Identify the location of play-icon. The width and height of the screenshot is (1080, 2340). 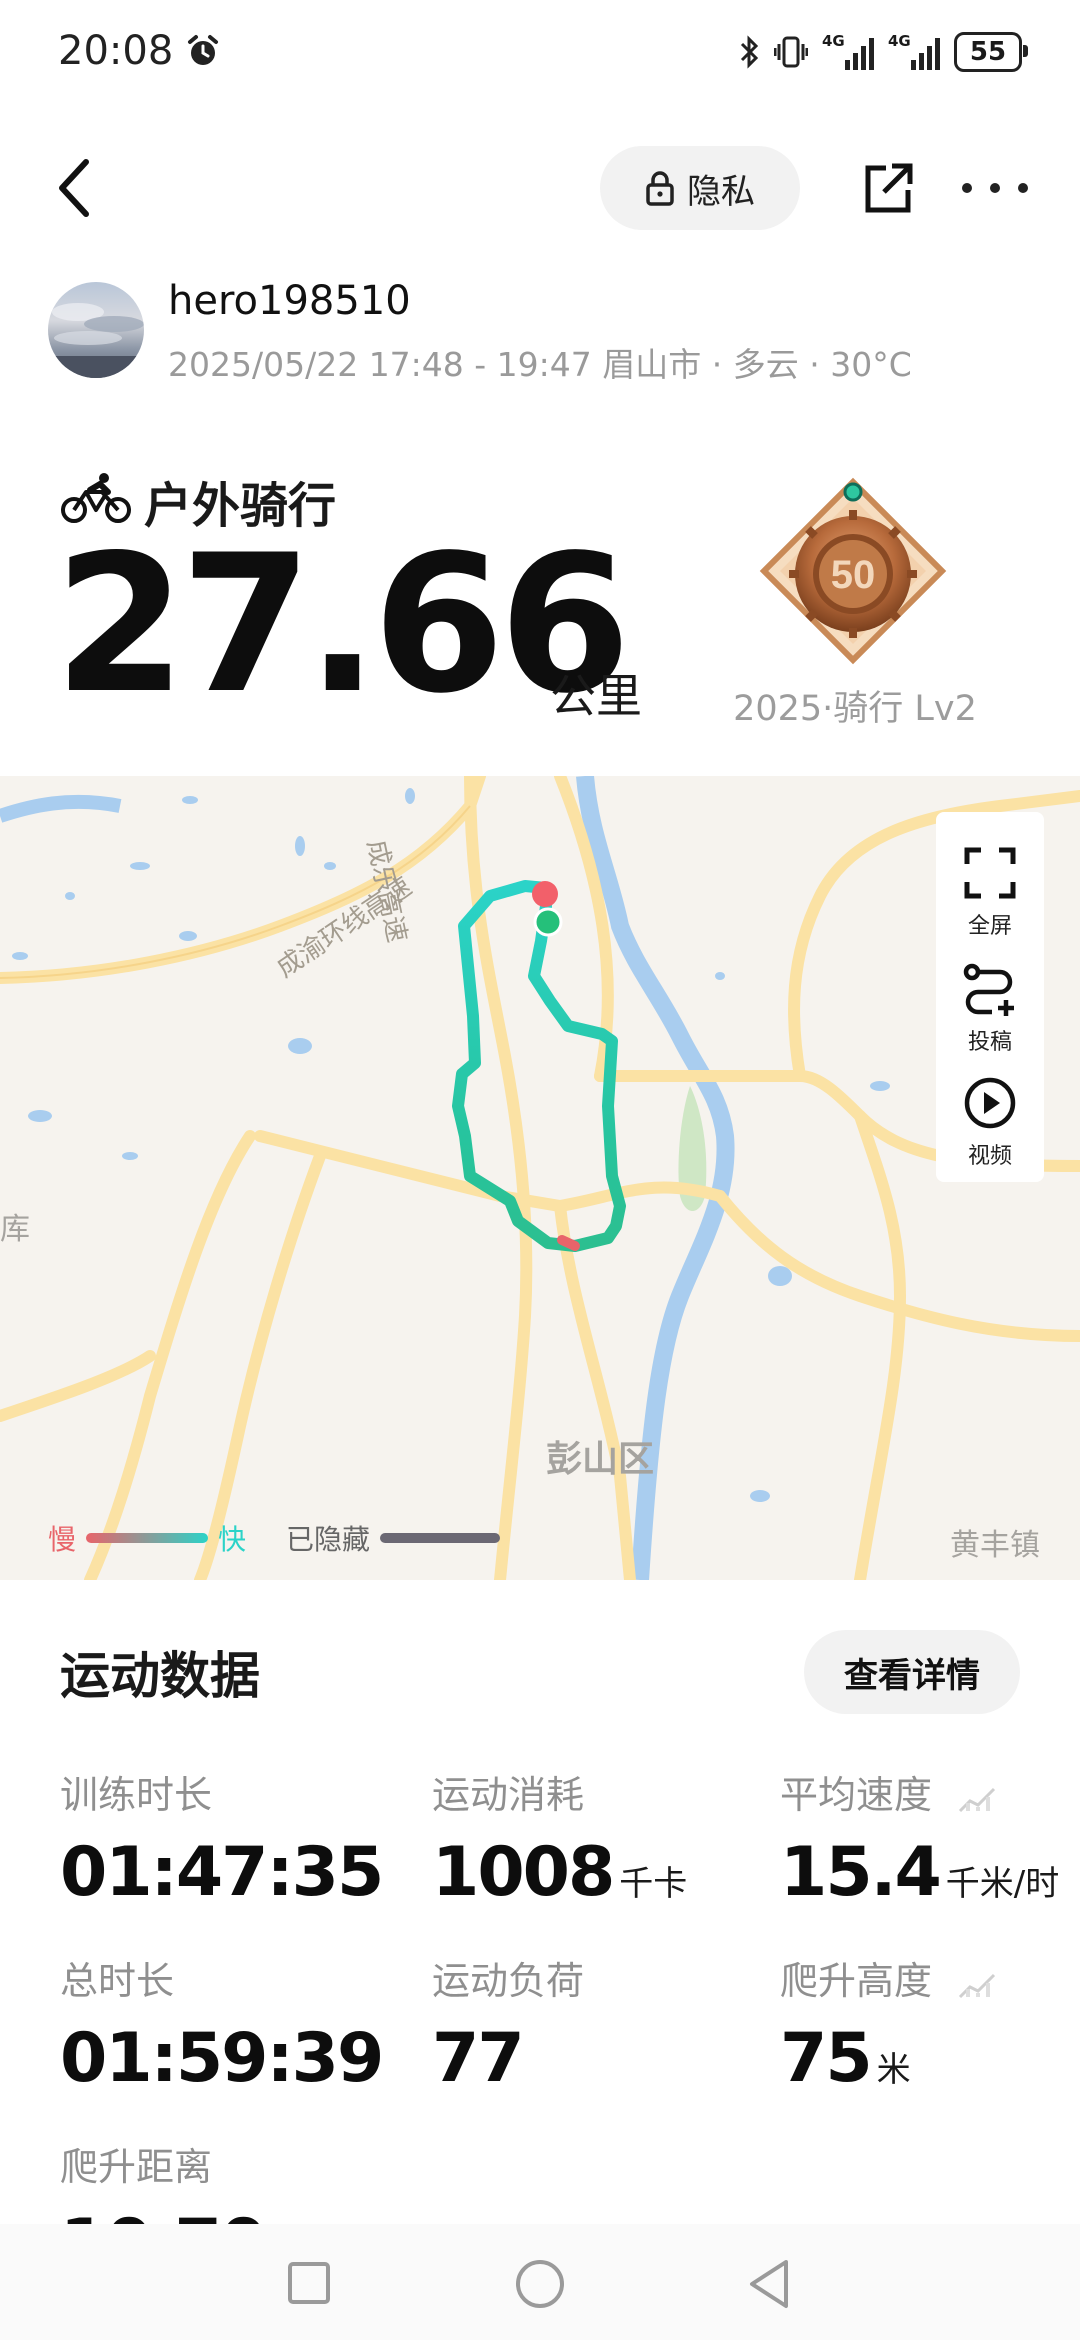
(990, 1103).